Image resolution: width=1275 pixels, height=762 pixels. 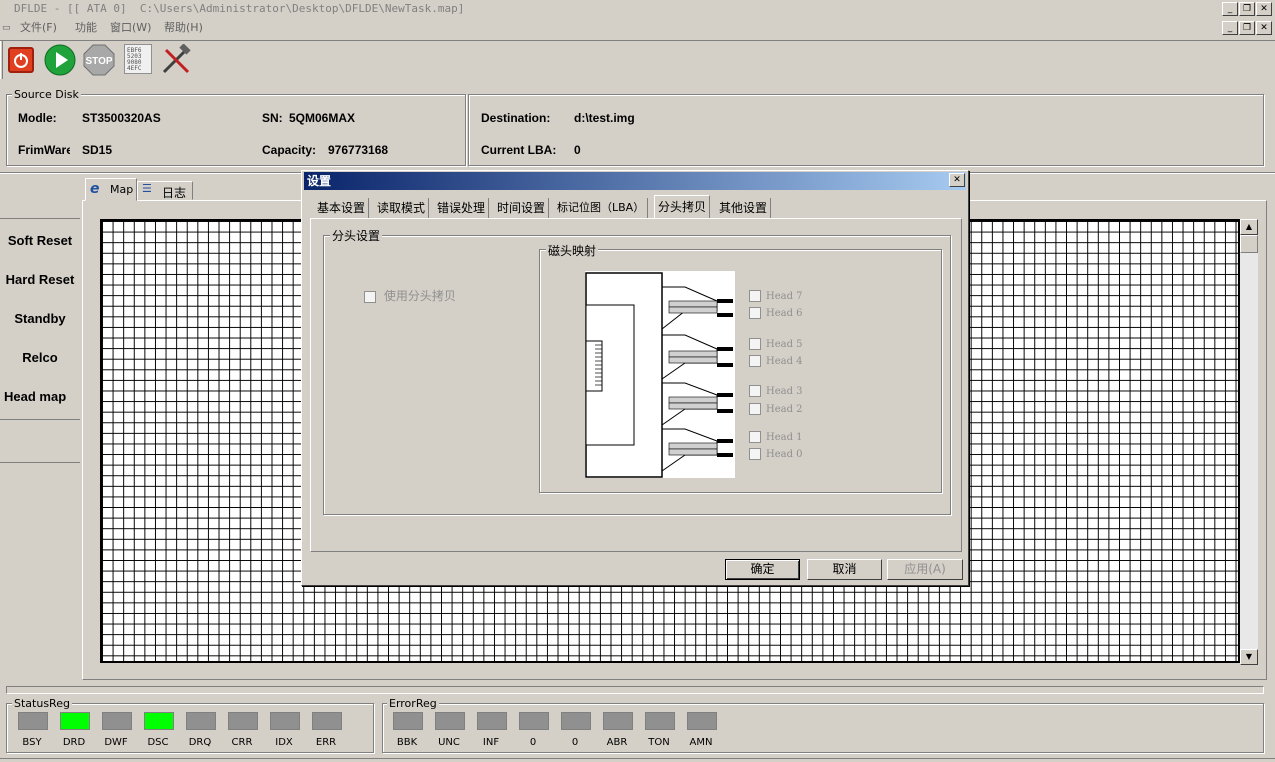 I want to click on firmware-label: FrimWare, so click(x=44, y=150).